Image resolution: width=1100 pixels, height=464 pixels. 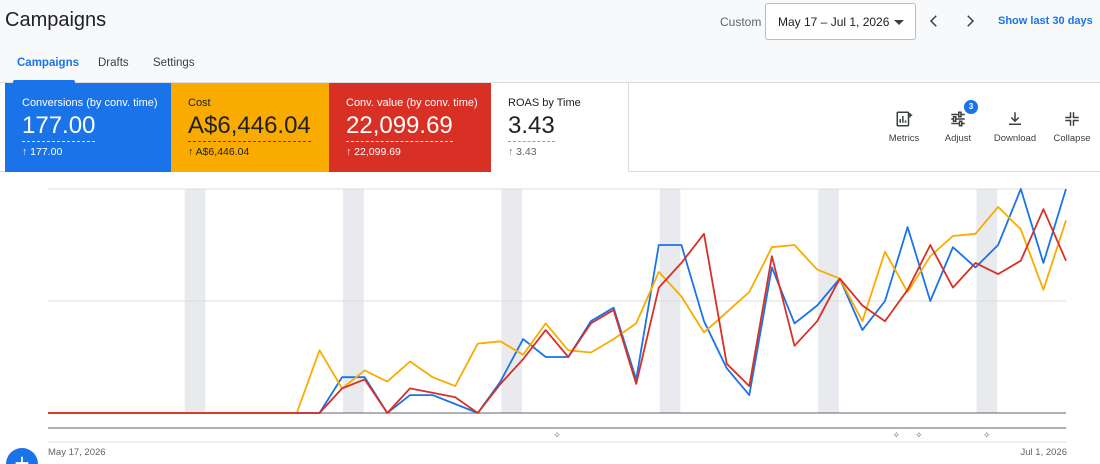 What do you see at coordinates (904, 138) in the screenshot?
I see `metrics-label: Metrics` at bounding box center [904, 138].